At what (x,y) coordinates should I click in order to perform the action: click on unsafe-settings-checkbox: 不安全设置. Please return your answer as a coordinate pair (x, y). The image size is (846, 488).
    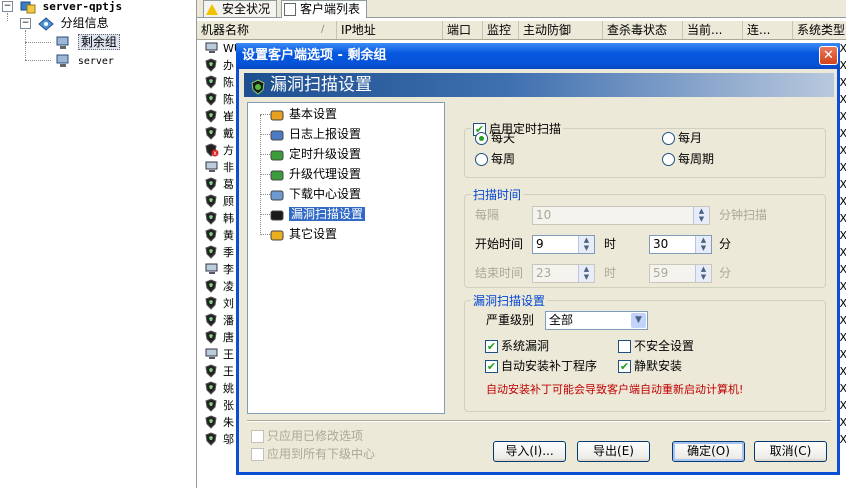
    Looking at the image, I should click on (656, 346).